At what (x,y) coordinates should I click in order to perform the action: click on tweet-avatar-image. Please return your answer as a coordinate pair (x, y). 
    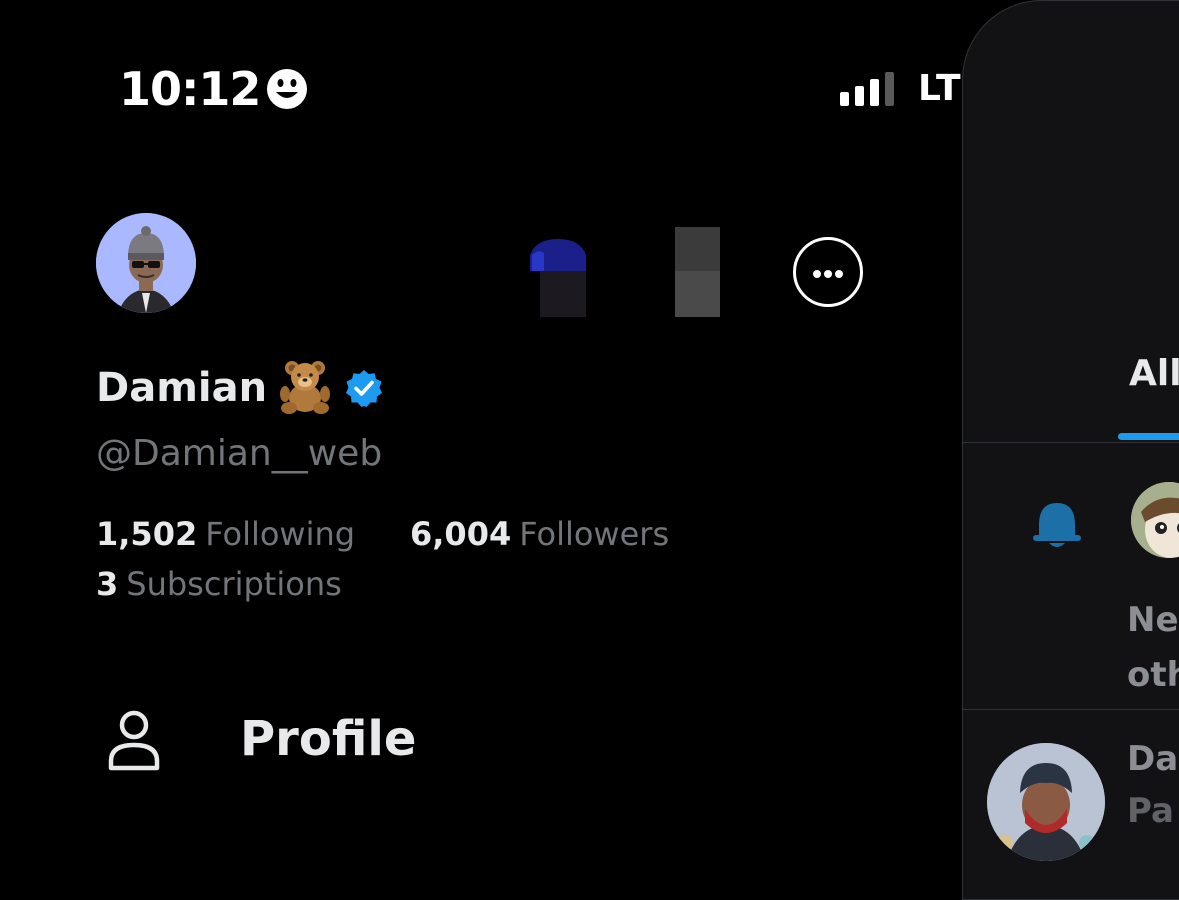
    Looking at the image, I should click on (1046, 802).